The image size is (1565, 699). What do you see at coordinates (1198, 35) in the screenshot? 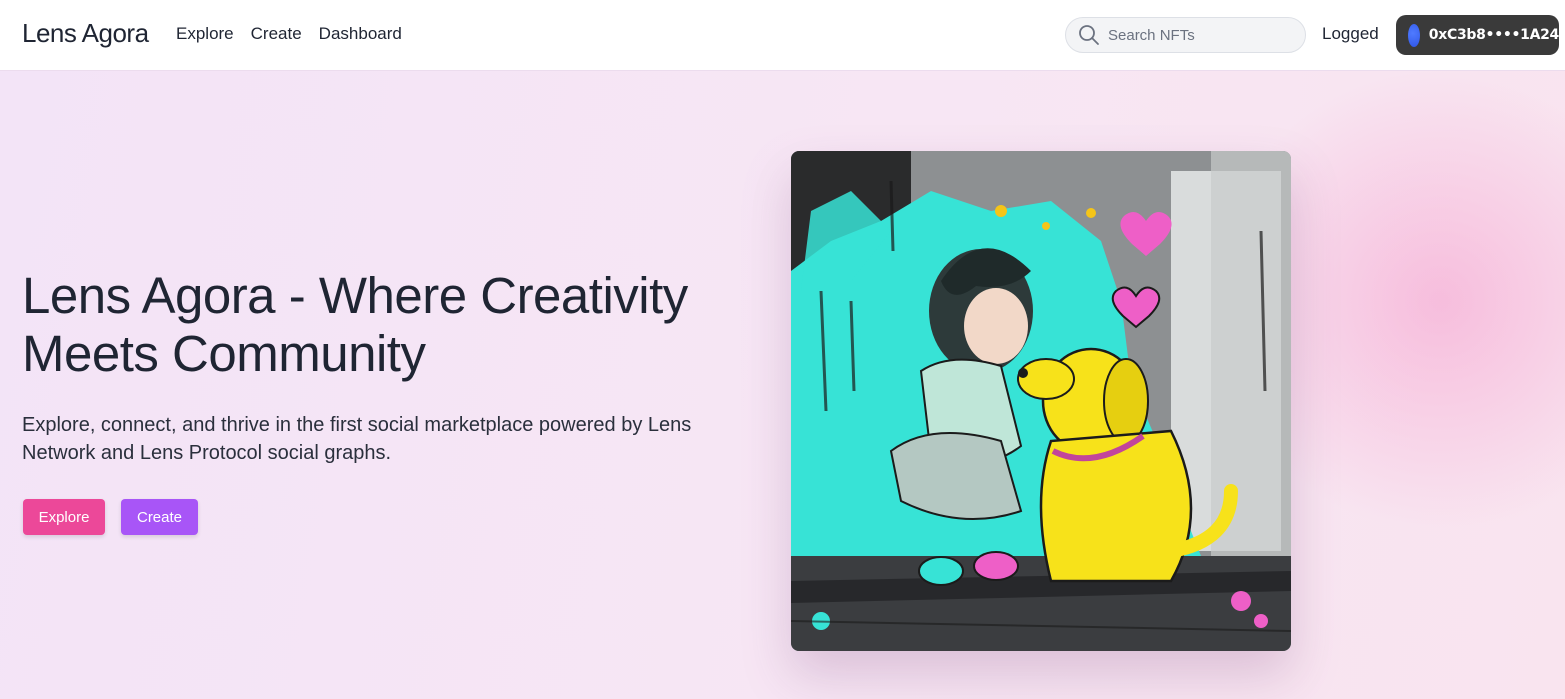
I see `search-input` at bounding box center [1198, 35].